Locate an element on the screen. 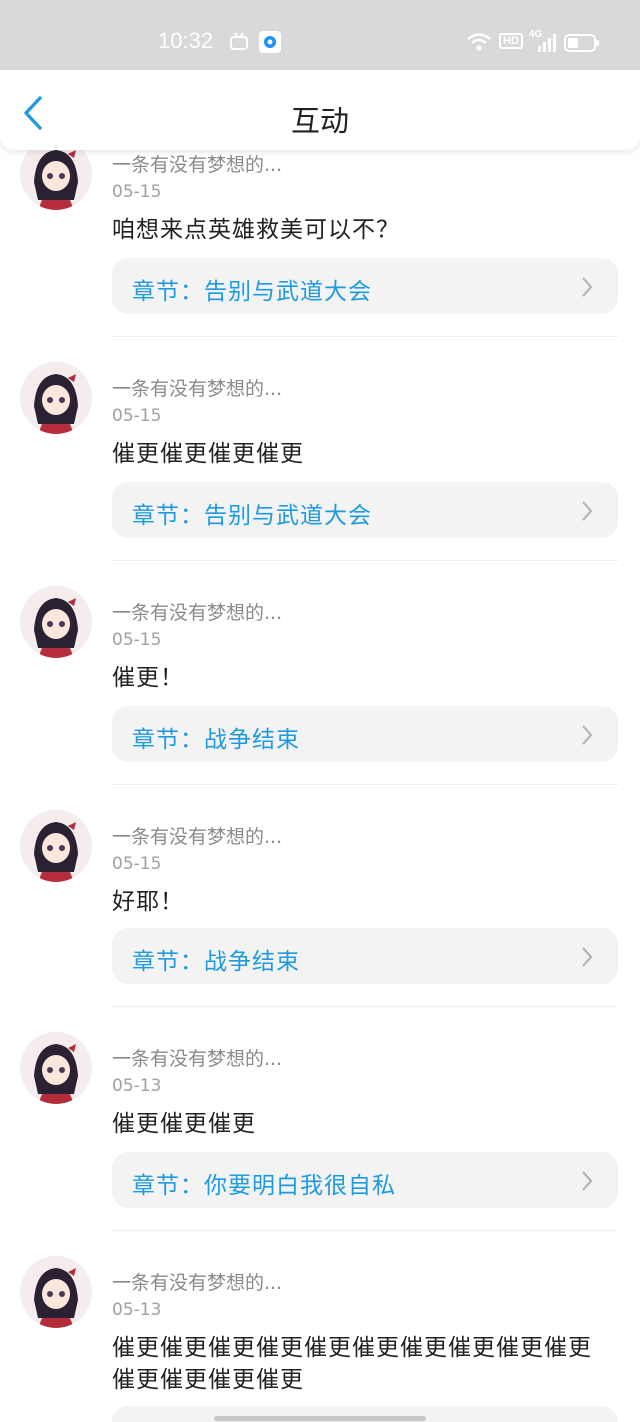 The width and height of the screenshot is (640, 1422). chapter-link: 章节：你要明白我很自私 is located at coordinates (365, 1180).